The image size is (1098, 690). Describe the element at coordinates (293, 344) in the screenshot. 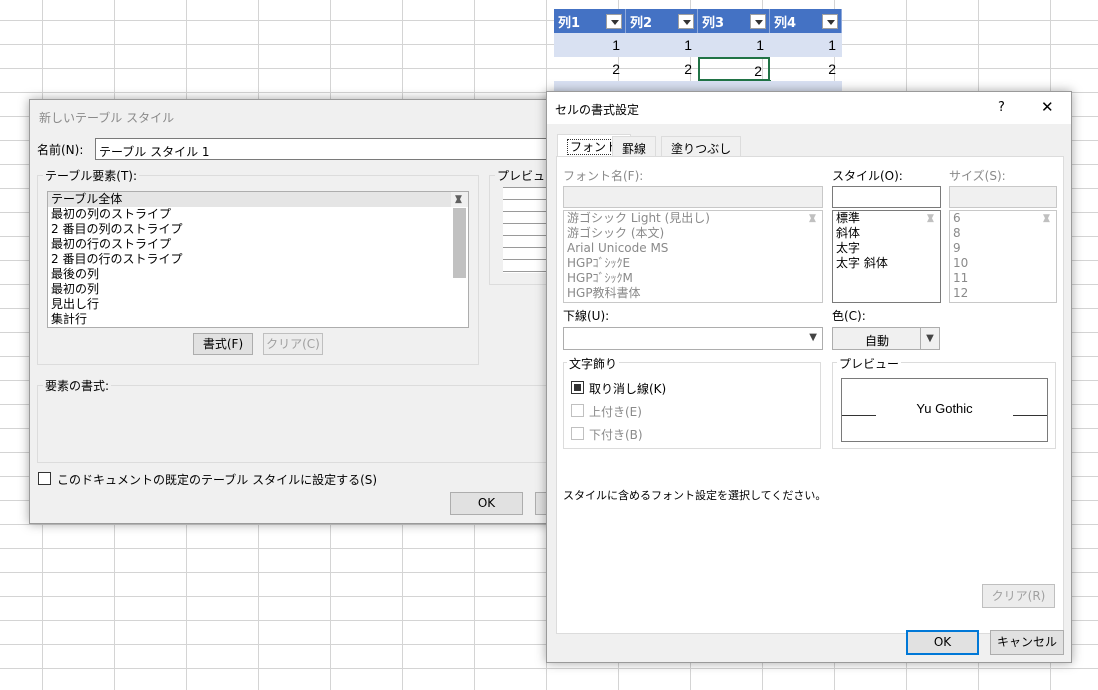

I see `clear-button: クリア(C)` at that location.